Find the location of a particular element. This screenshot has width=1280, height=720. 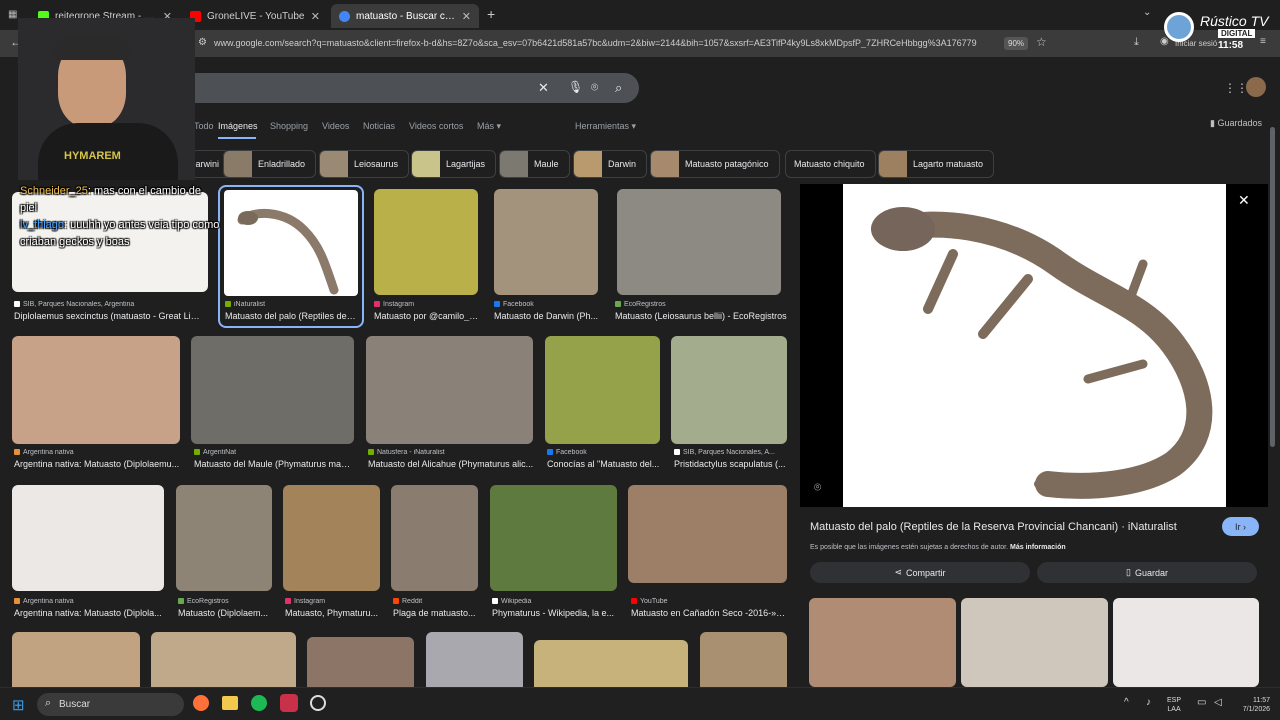

apps-grid-icon: ⋮⋮ is located at coordinates (1236, 88).